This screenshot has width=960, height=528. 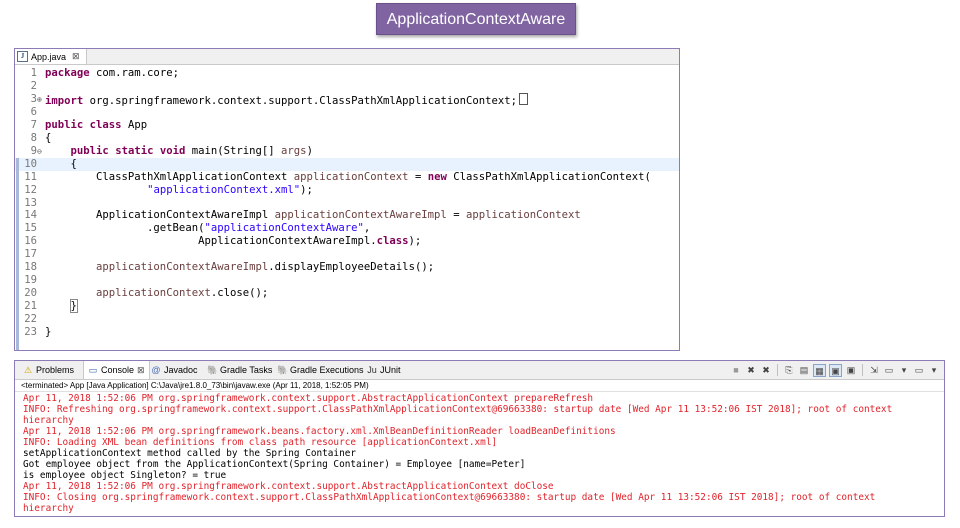 I want to click on code-line-2: 2, so click(x=347, y=86).